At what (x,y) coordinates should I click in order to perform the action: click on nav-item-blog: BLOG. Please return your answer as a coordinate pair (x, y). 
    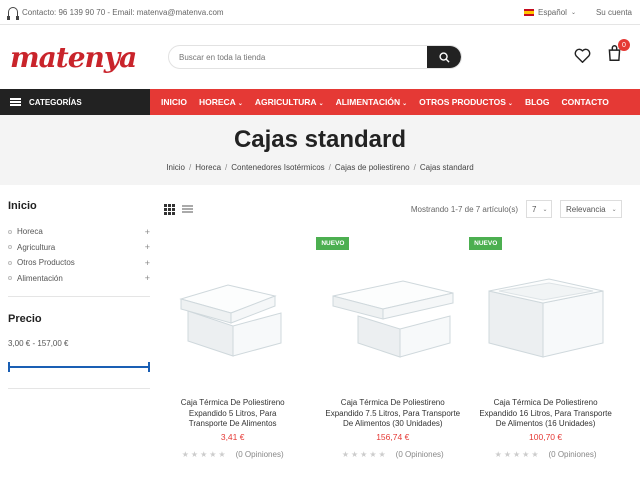
    Looking at the image, I should click on (537, 102).